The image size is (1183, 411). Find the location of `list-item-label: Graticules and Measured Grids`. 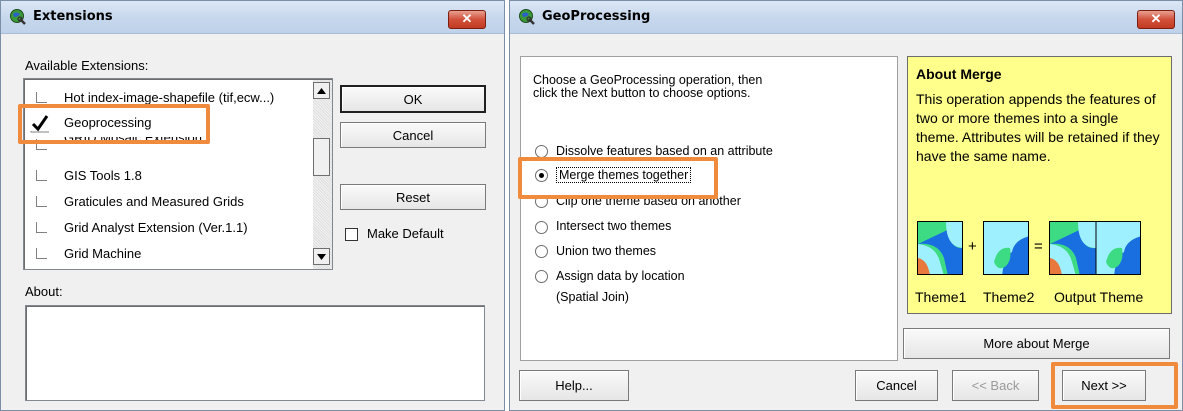

list-item-label: Graticules and Measured Grids is located at coordinates (154, 201).